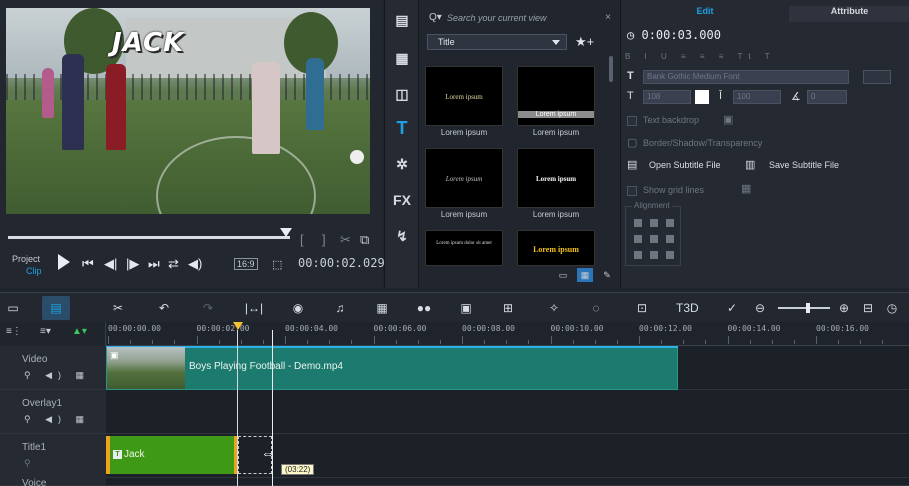 This screenshot has height=486, width=909. What do you see at coordinates (237, 408) in the screenshot?
I see `playhead-line` at bounding box center [237, 408].